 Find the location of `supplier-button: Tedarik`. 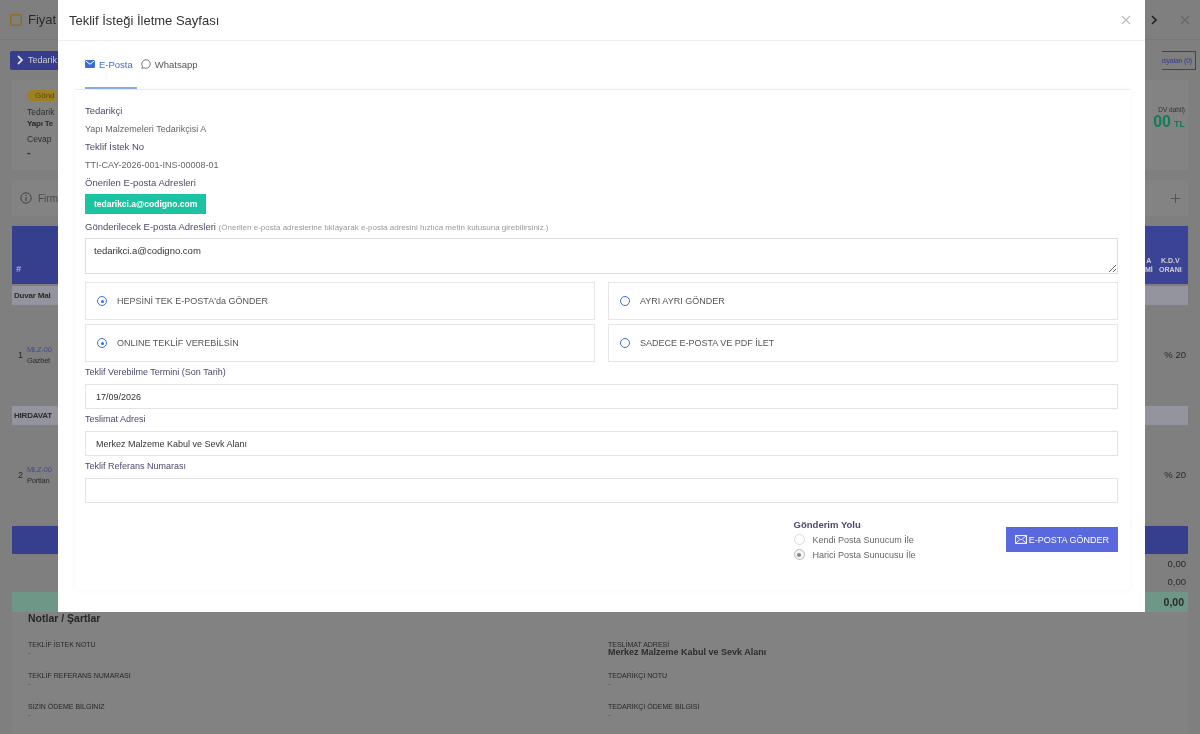

supplier-button: Tedarik is located at coordinates (34, 60).